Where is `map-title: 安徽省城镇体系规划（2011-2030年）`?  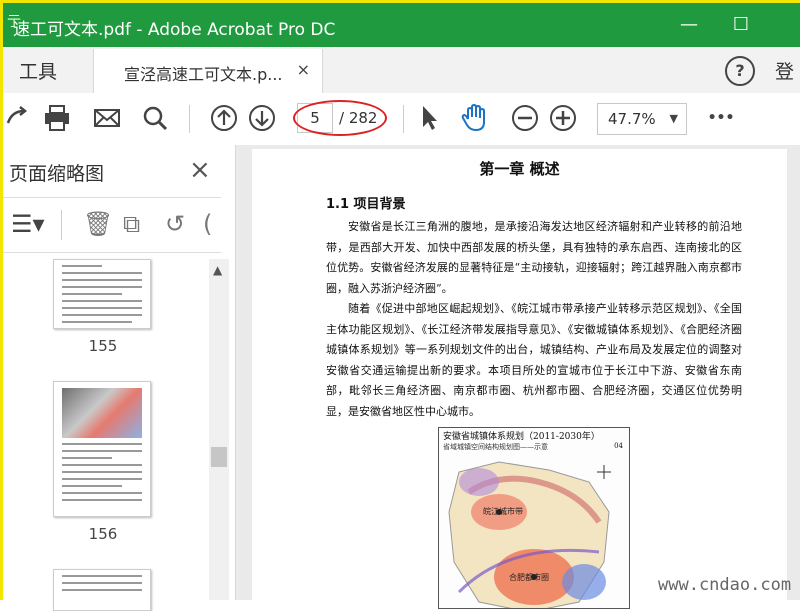
map-title: 安徽省城镇体系规划（2011-2030年） is located at coordinates (521, 437).